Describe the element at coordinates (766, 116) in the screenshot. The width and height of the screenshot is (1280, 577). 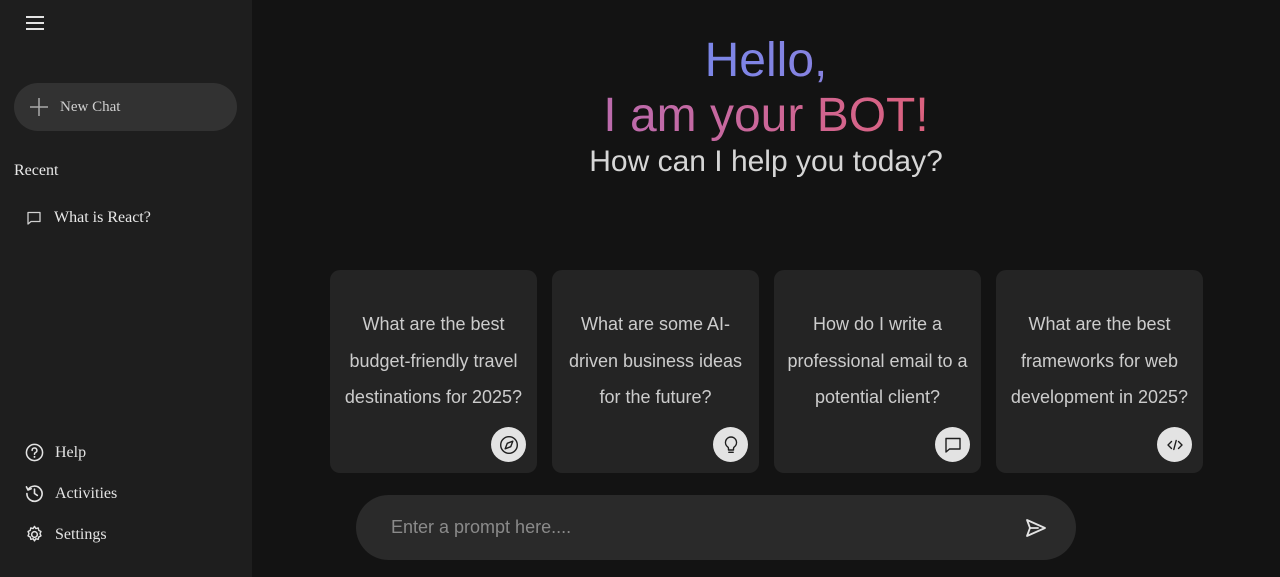
I see `greeting-bot: I am your BOT!` at that location.